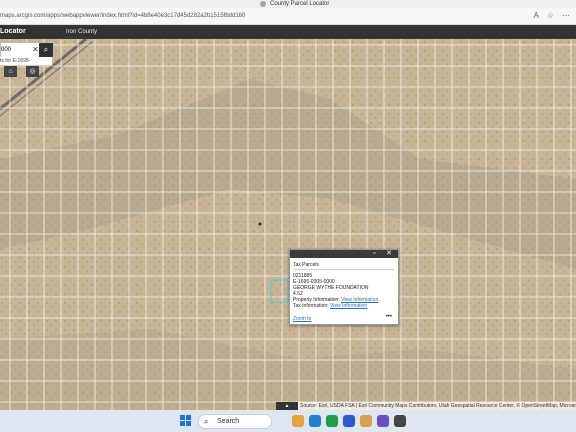  What do you see at coordinates (348, 306) in the screenshot?
I see `tax-info-link: View Information` at bounding box center [348, 306].